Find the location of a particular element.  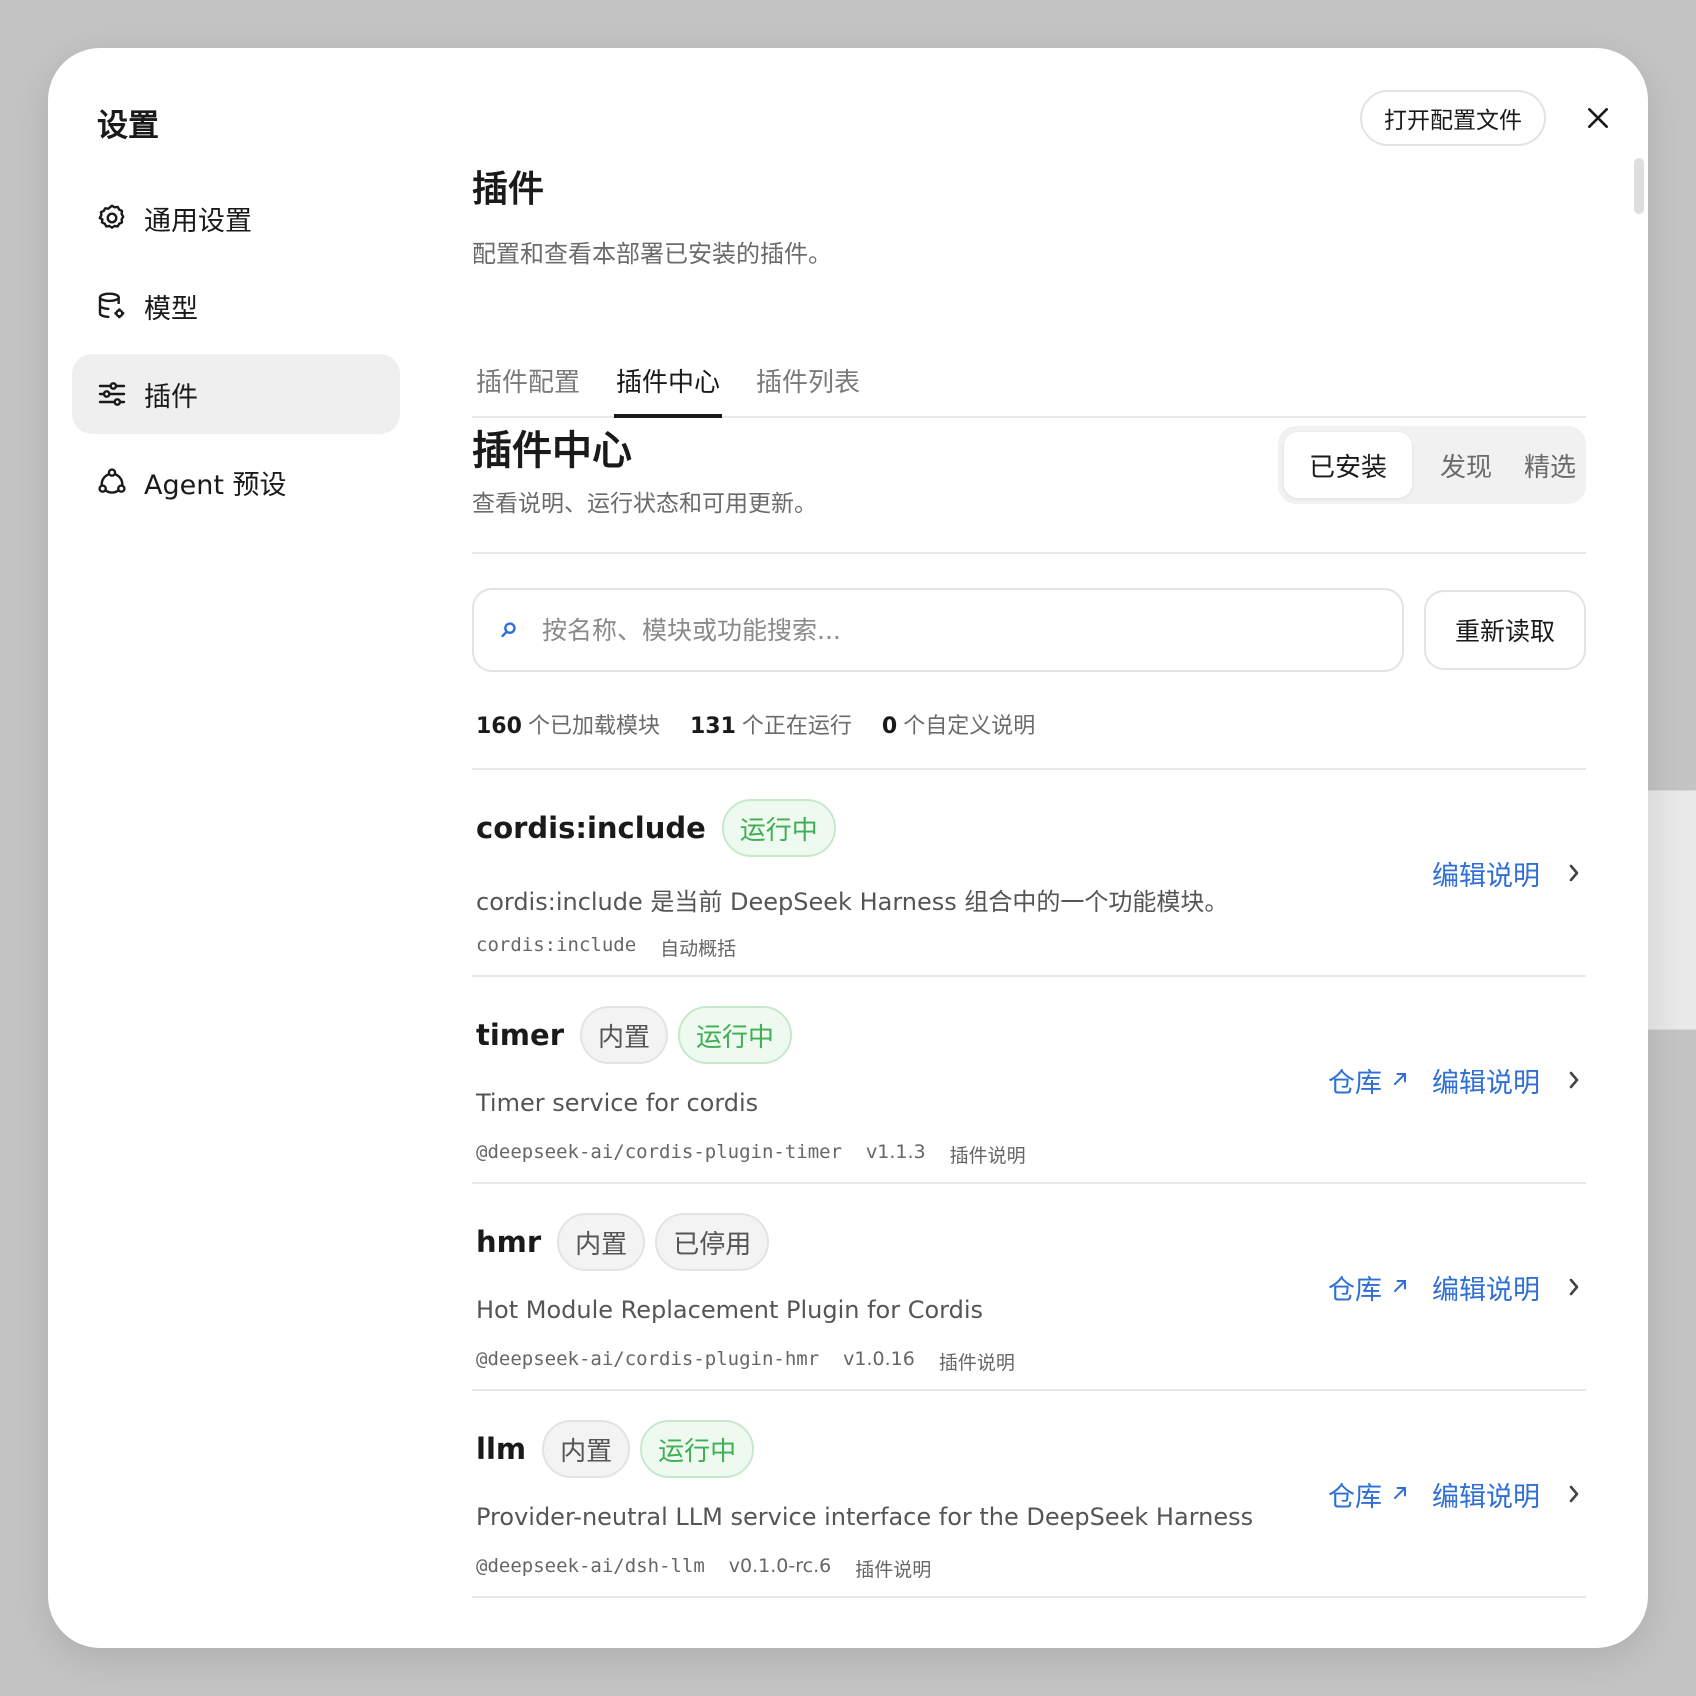

plugin-actions: 编辑说明 is located at coordinates (1498, 873).